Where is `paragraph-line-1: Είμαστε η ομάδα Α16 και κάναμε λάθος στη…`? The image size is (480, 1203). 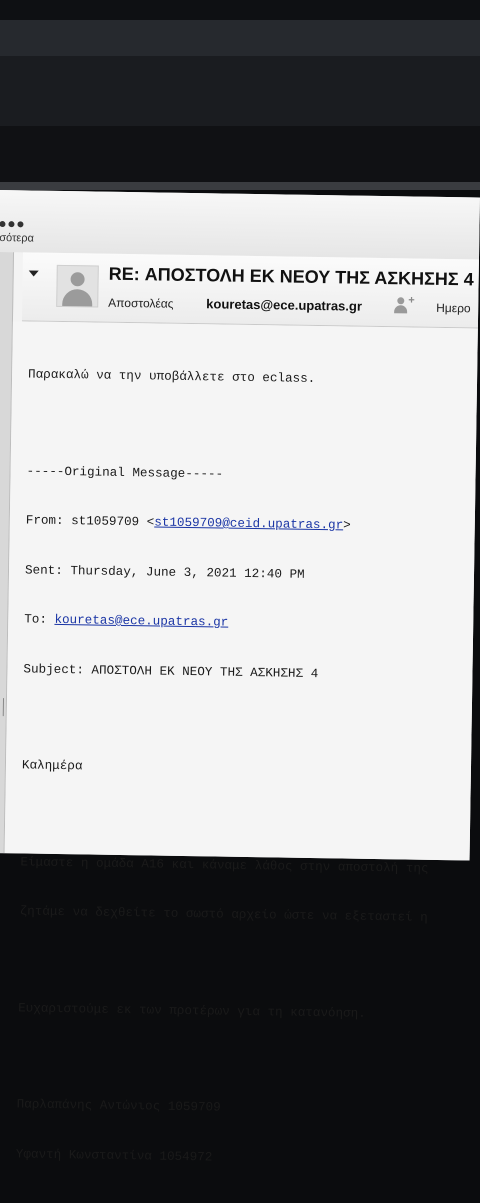 paragraph-line-1: Είμαστε η ομάδα Α16 και κάναμε λάθος στη… is located at coordinates (224, 865).